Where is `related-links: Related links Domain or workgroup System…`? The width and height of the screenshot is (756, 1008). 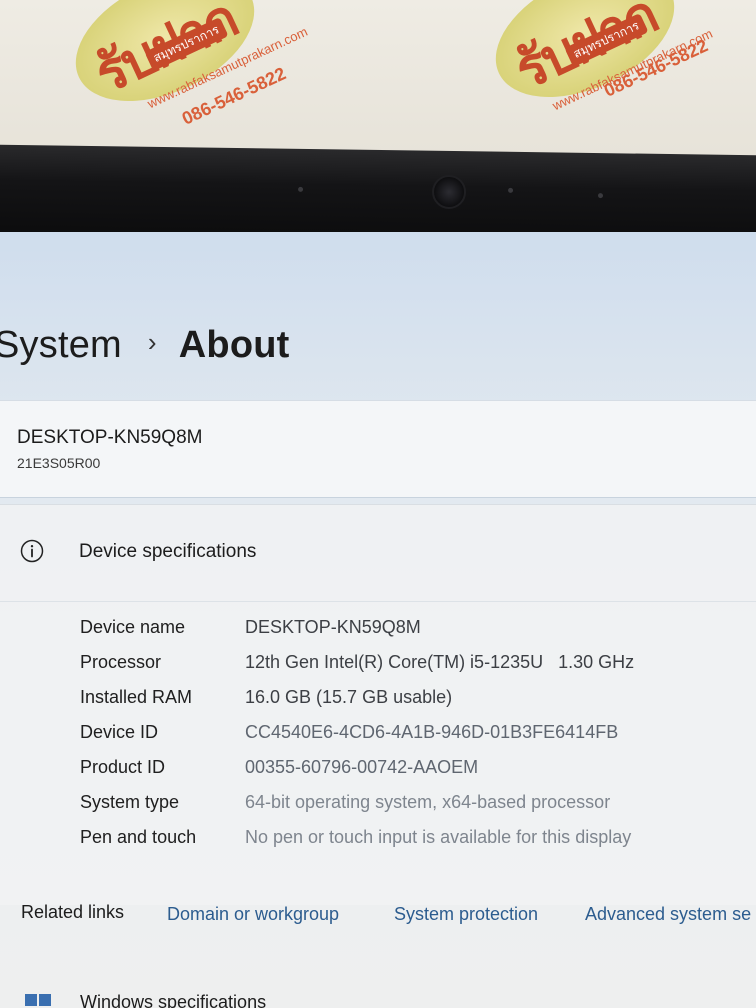 related-links: Related links Domain or workgroup System… is located at coordinates (378, 917).